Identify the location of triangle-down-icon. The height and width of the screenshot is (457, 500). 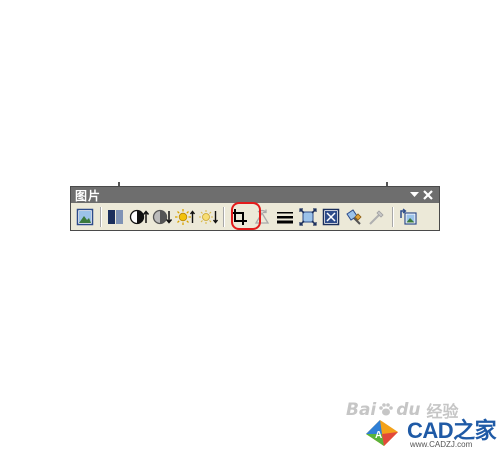
(414, 195).